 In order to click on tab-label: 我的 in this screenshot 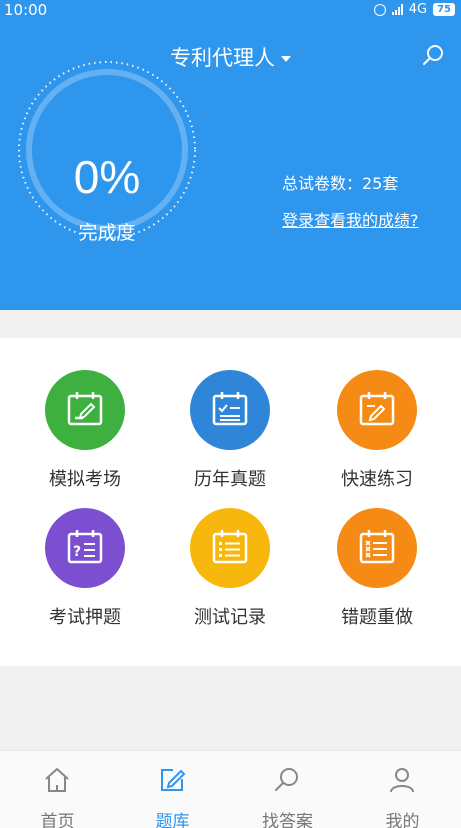, I will do `click(402, 820)`.